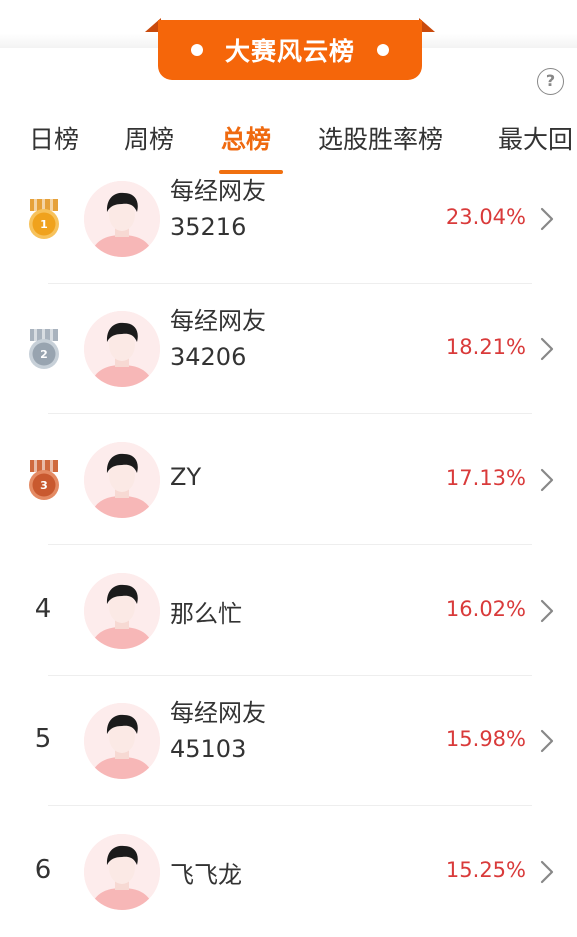 The height and width of the screenshot is (937, 577). Describe the element at coordinates (43, 870) in the screenshot. I see `rank-number: 6` at that location.